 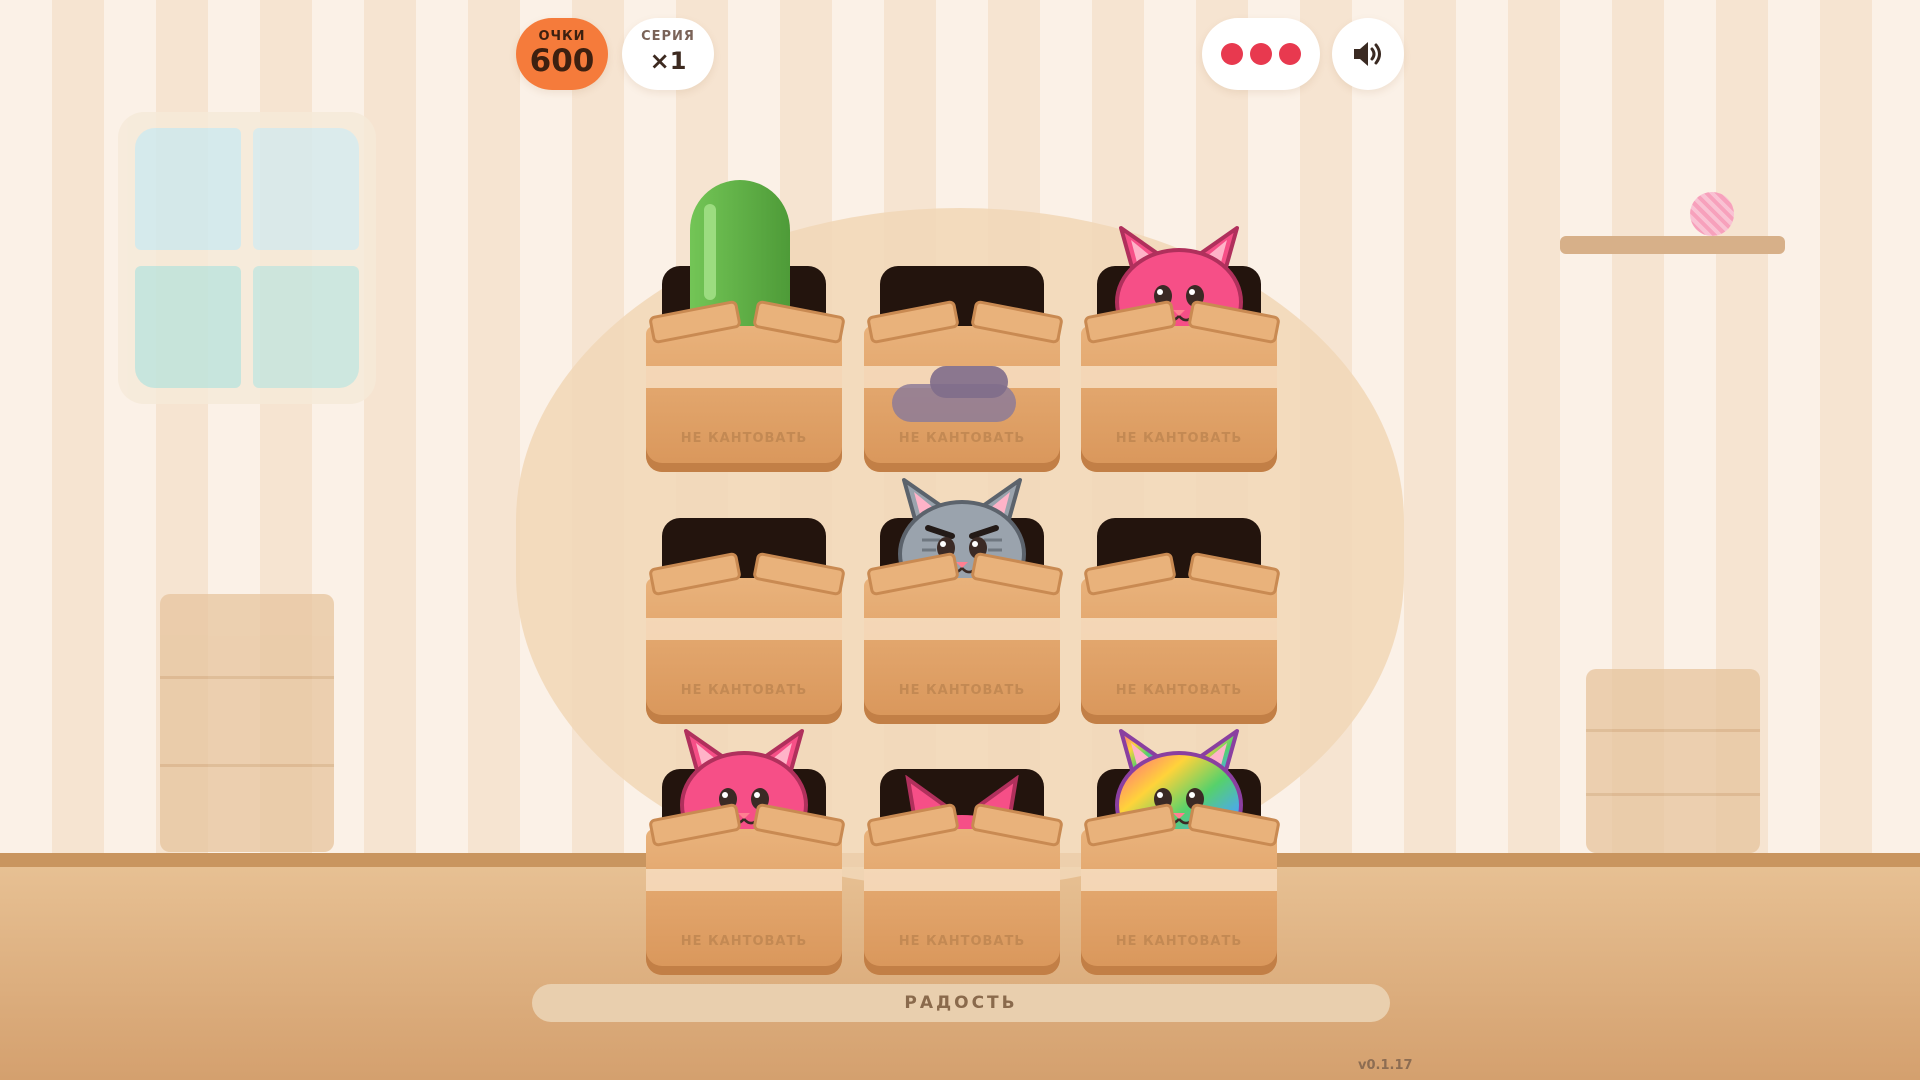 What do you see at coordinates (562, 61) in the screenshot?
I see `score-value: 600` at bounding box center [562, 61].